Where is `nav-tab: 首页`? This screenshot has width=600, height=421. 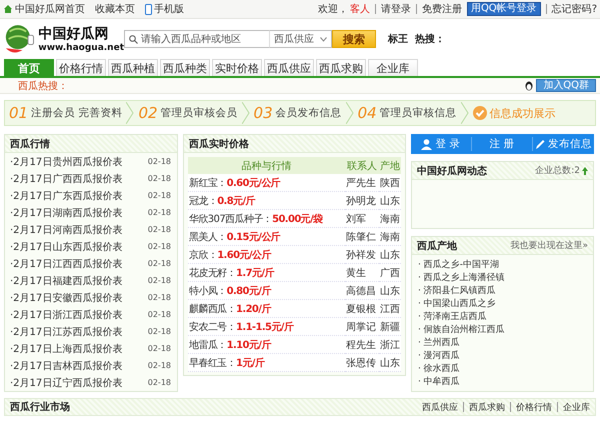
nav-tab: 首页 is located at coordinates (29, 67).